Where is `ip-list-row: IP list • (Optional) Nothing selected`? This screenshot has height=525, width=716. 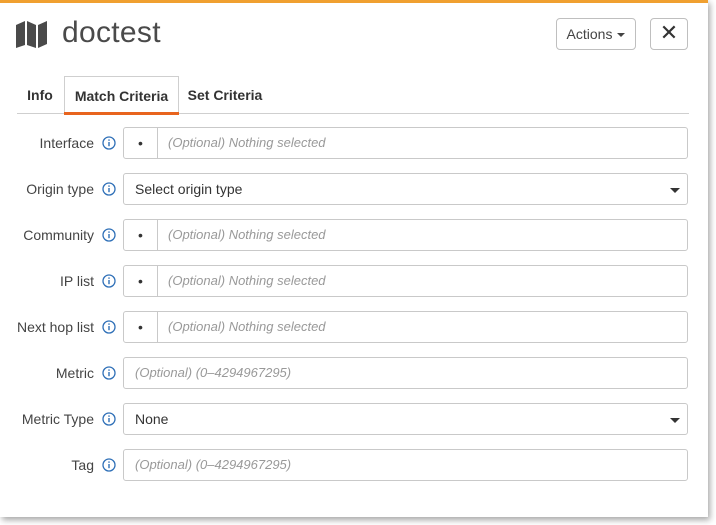
ip-list-row: IP list • (Optional) Nothing selected is located at coordinates (354, 281).